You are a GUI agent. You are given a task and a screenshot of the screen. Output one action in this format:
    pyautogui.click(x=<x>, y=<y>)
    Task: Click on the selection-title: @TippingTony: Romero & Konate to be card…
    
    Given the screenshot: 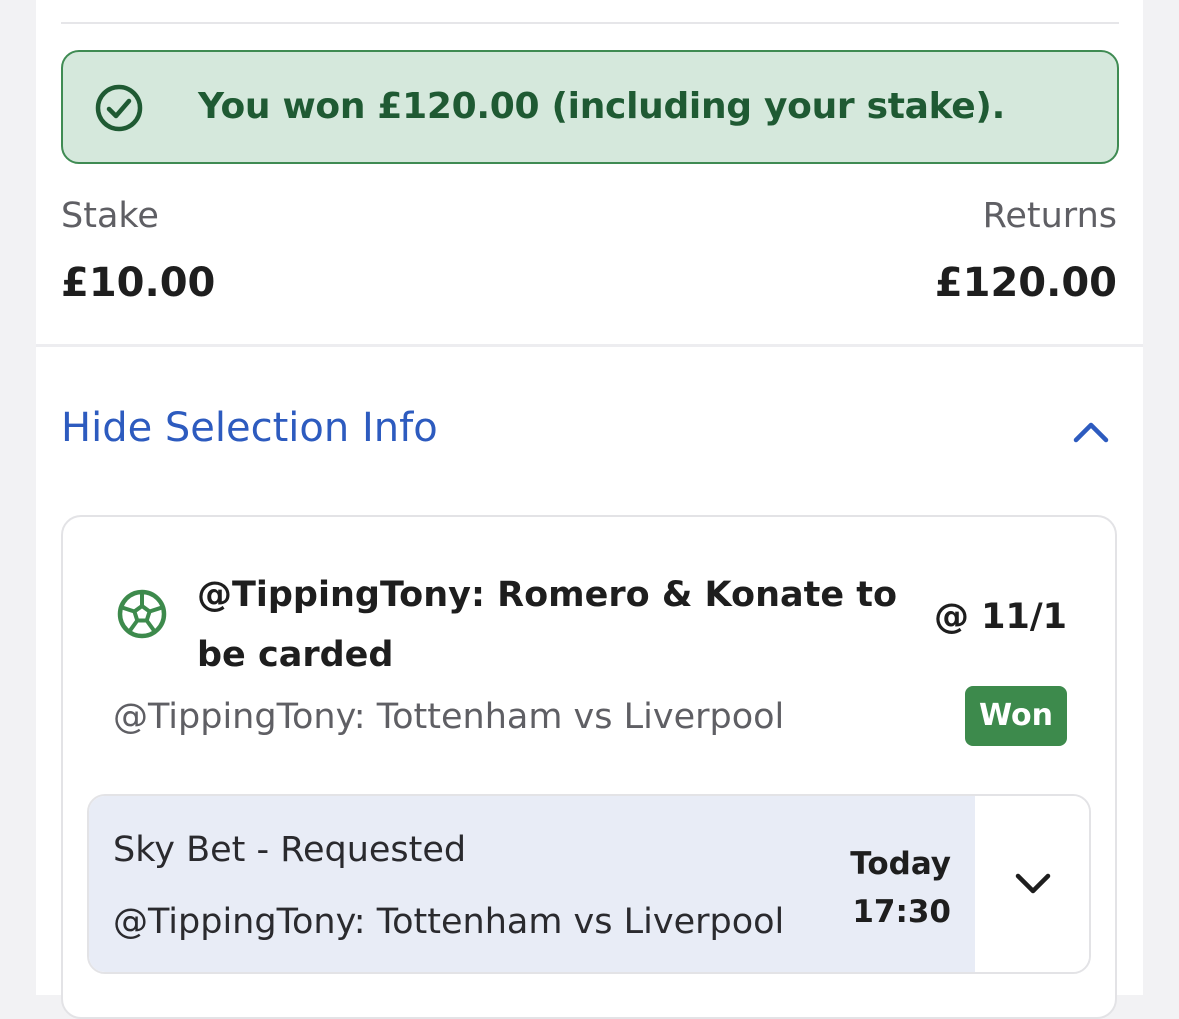 What is the action you would take?
    pyautogui.click(x=547, y=625)
    